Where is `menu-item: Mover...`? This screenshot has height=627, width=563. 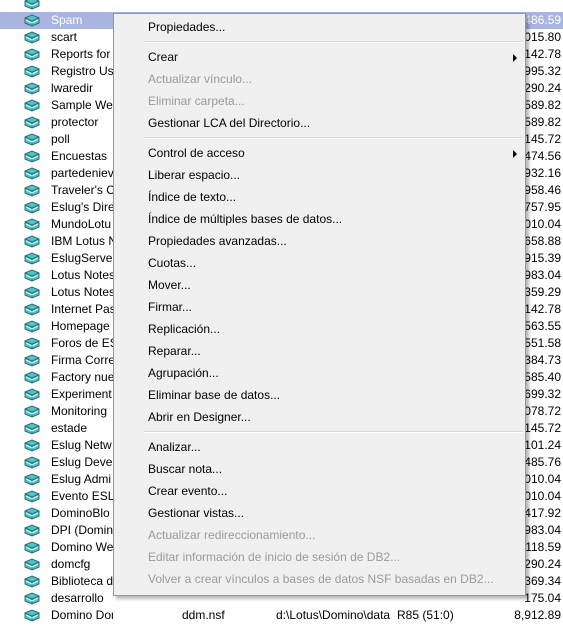 menu-item: Mover... is located at coordinates (319, 285).